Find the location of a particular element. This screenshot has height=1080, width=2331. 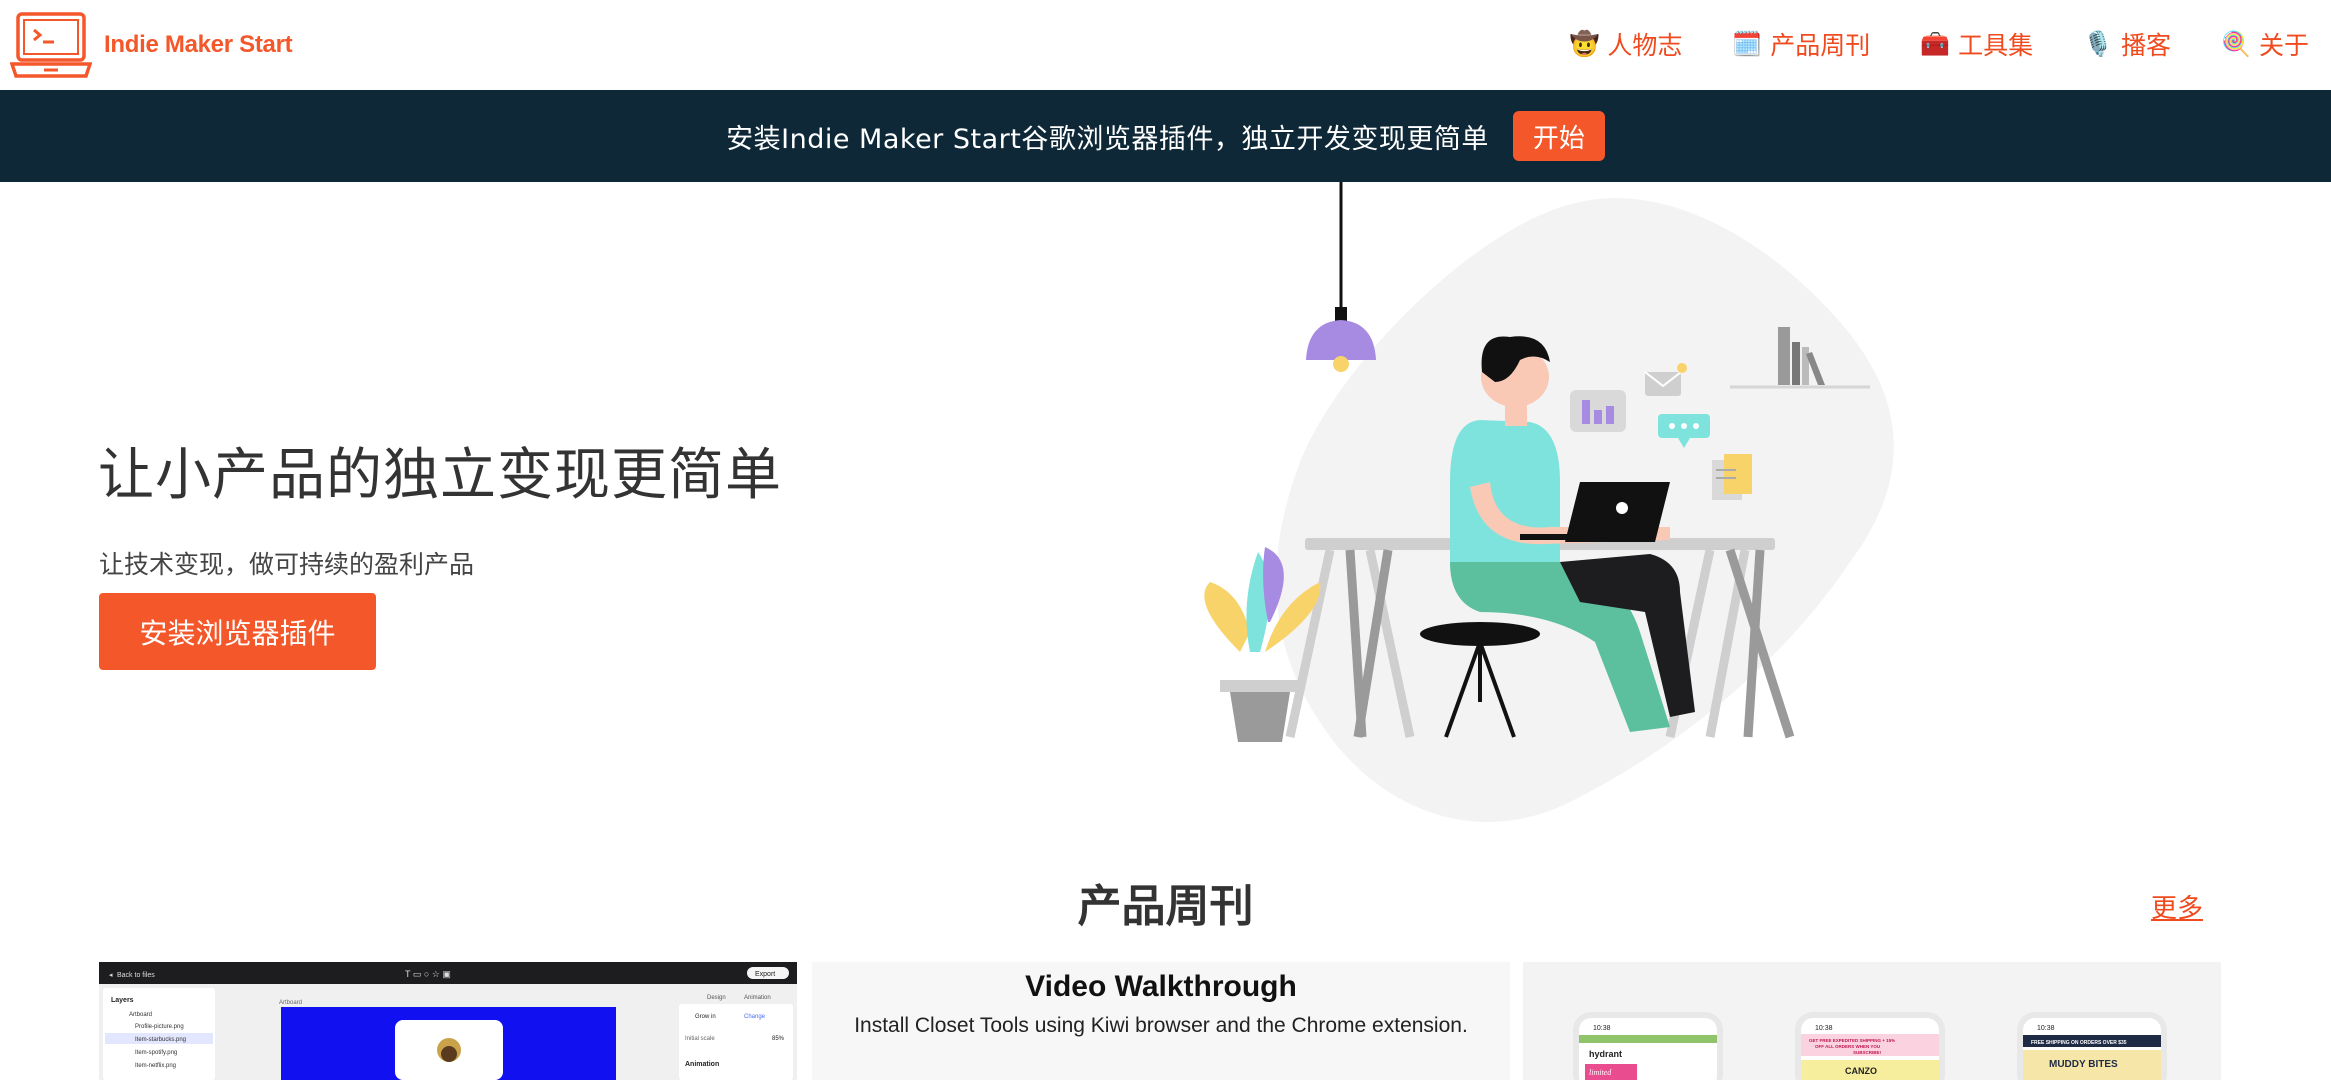

phone-preview: 10:38 hydrant limited is located at coordinates (1648, 1046).